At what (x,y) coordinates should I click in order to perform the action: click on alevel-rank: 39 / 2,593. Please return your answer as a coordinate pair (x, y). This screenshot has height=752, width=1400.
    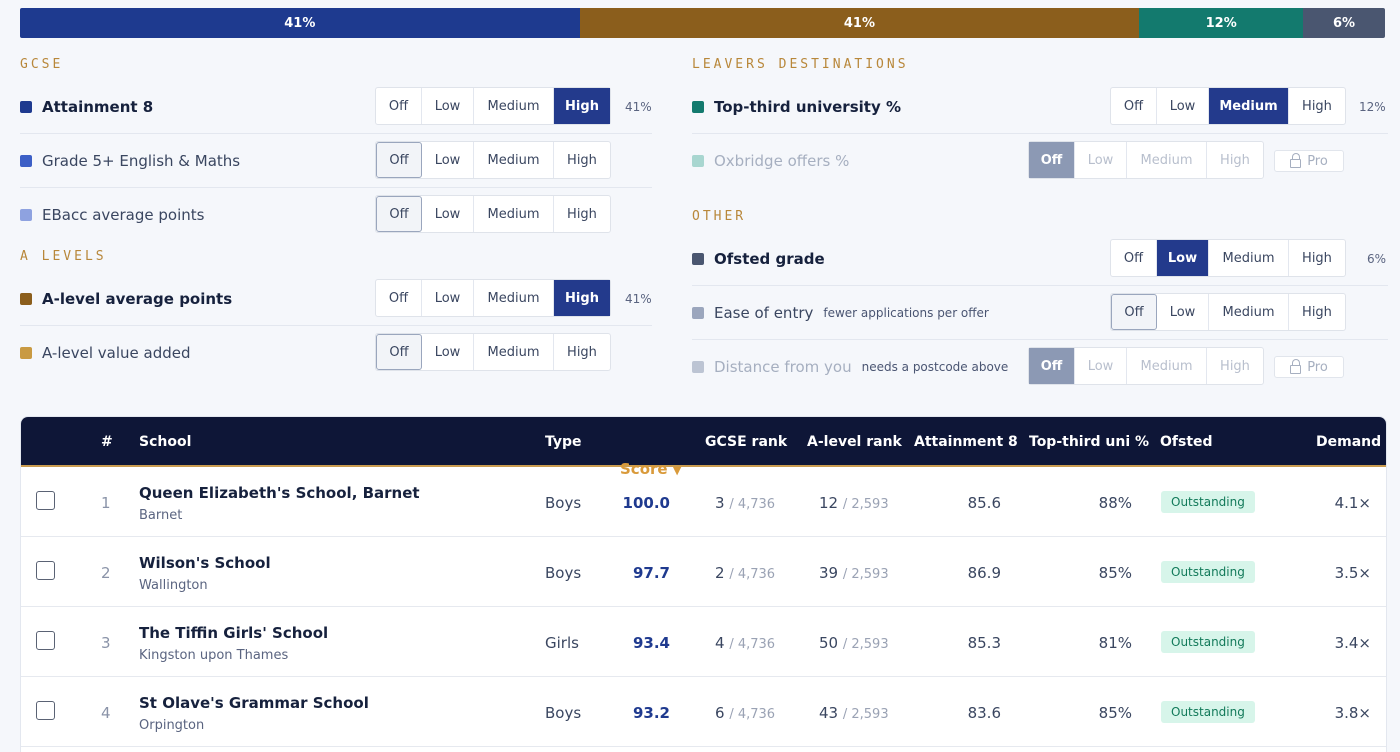
    Looking at the image, I should click on (854, 573).